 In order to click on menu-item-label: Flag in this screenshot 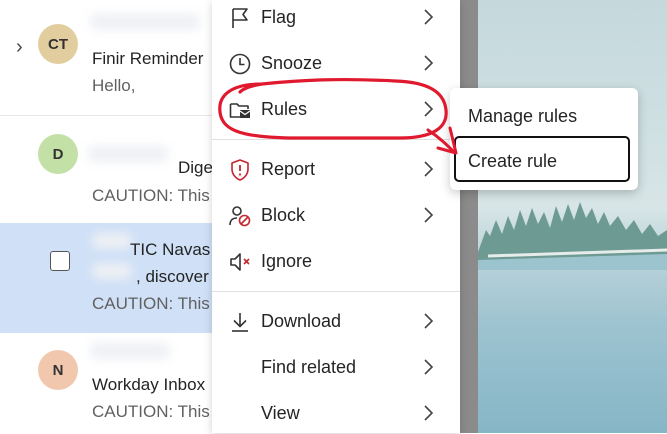, I will do `click(279, 17)`.